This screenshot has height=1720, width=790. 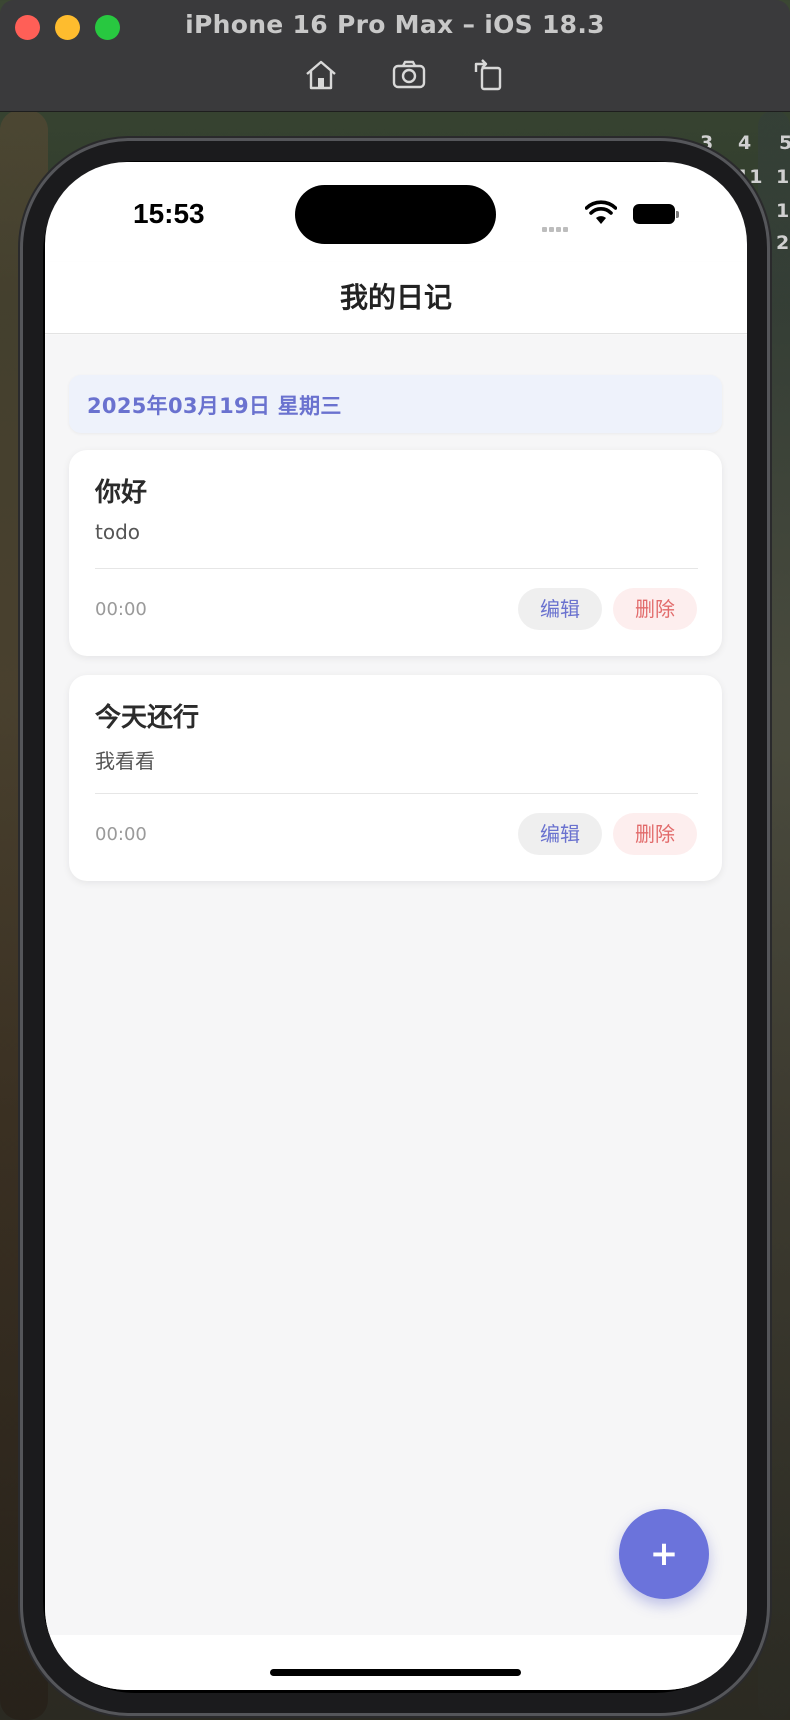 I want to click on diary-entry-card: 你好 todo 00:00 编辑 删除, so click(x=395, y=553).